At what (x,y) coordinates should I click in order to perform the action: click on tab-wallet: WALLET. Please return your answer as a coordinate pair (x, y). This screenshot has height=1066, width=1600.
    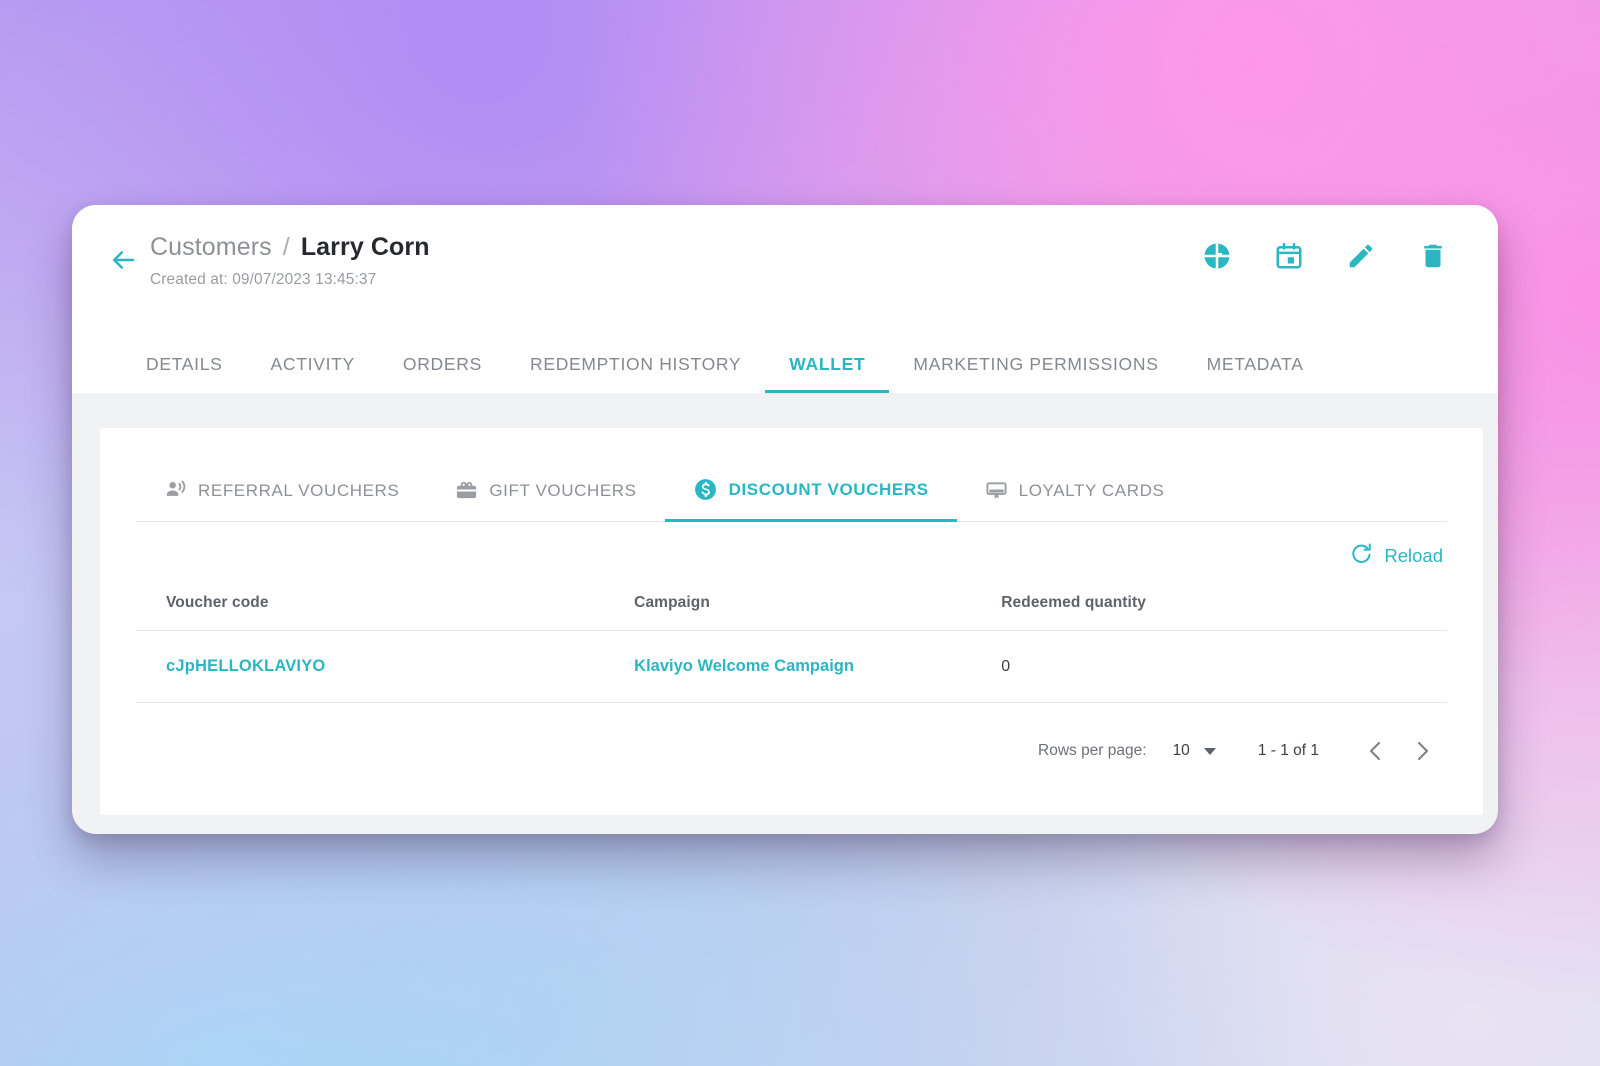
    Looking at the image, I should click on (827, 373).